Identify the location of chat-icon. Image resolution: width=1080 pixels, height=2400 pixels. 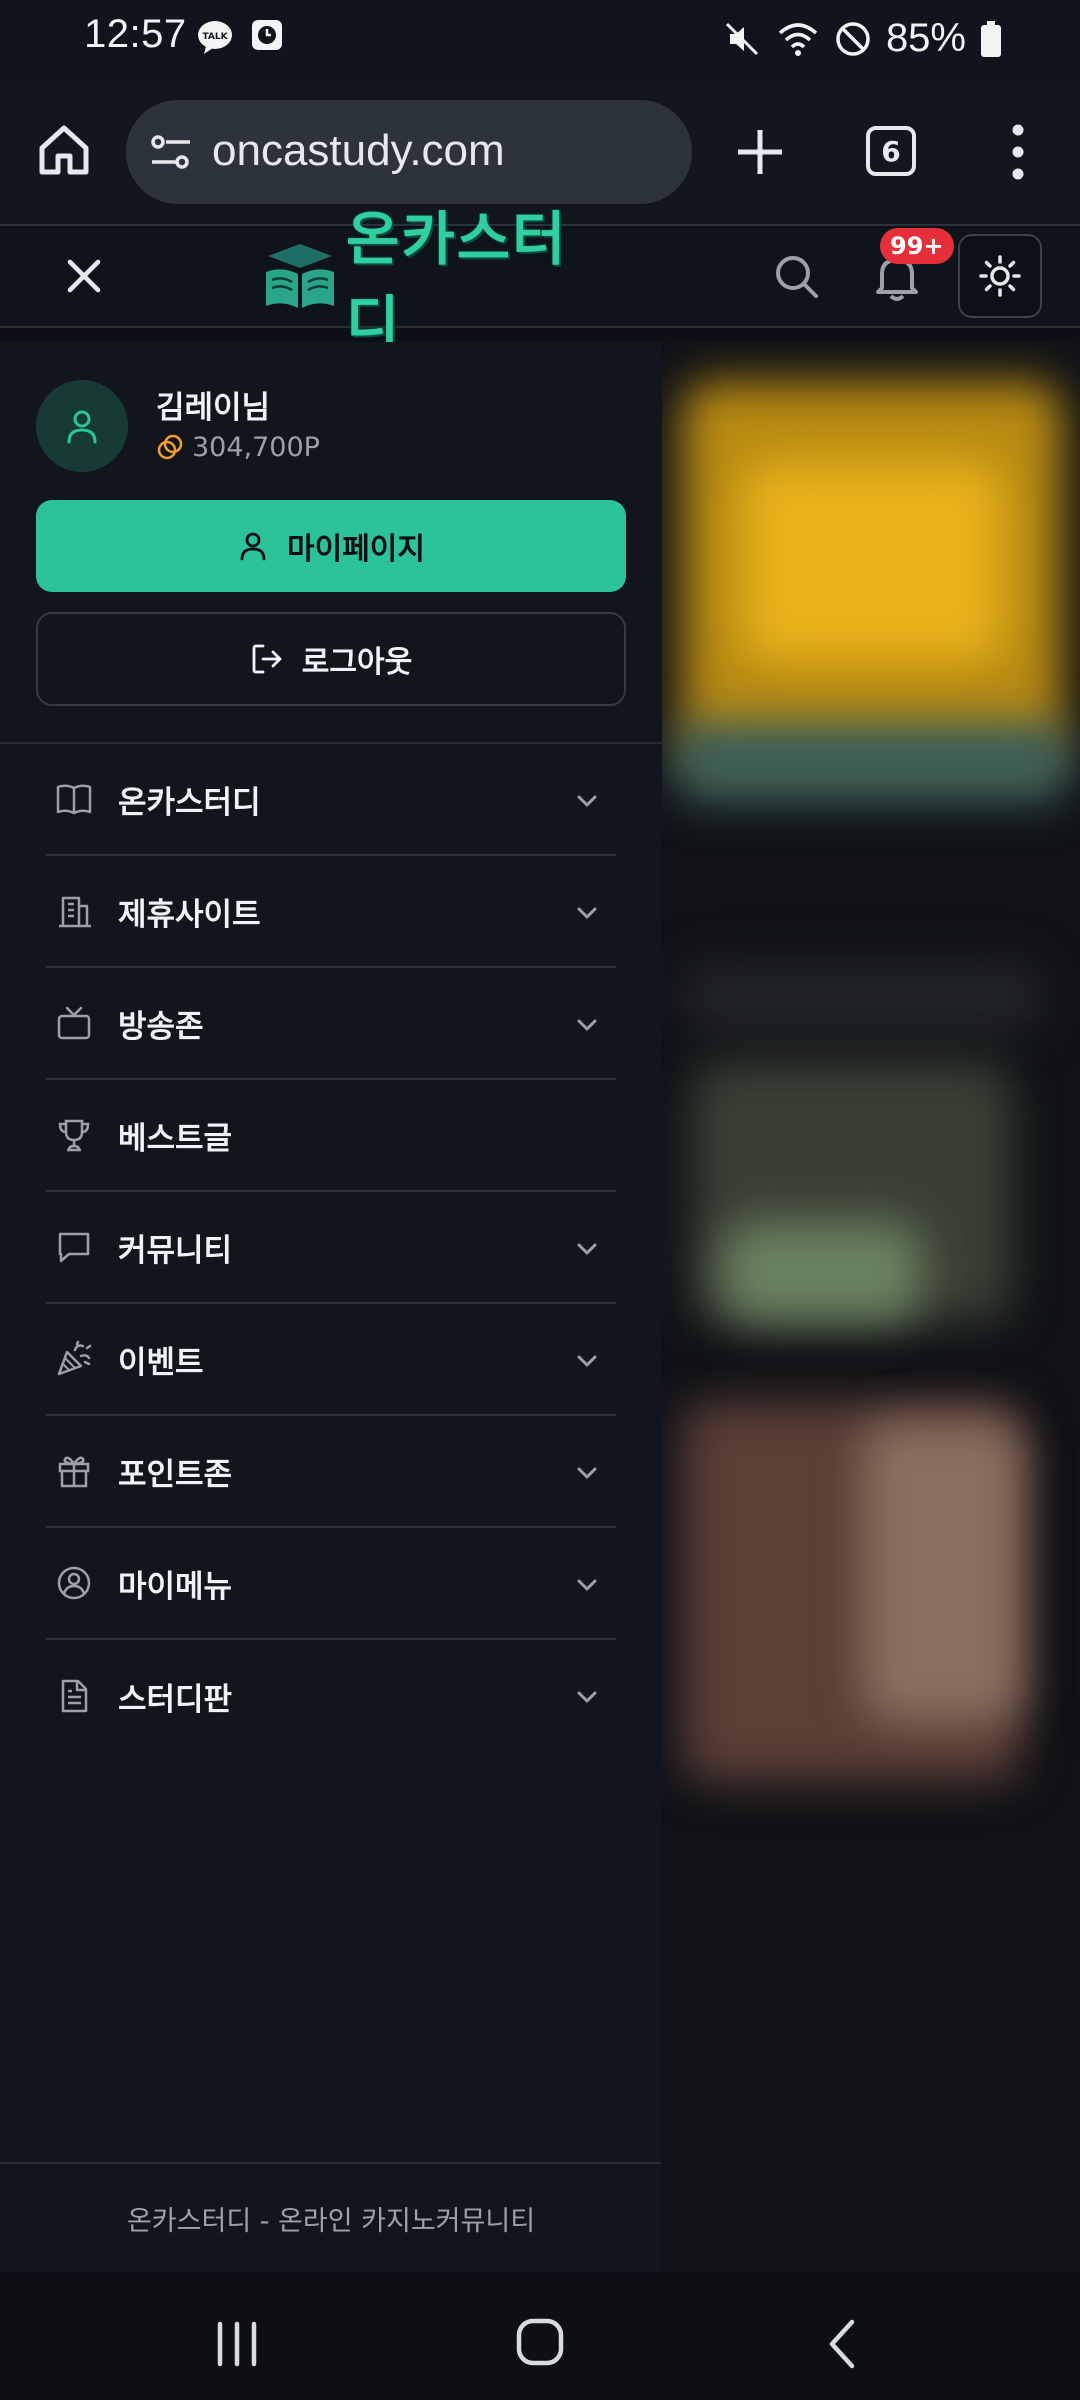
(74, 1247).